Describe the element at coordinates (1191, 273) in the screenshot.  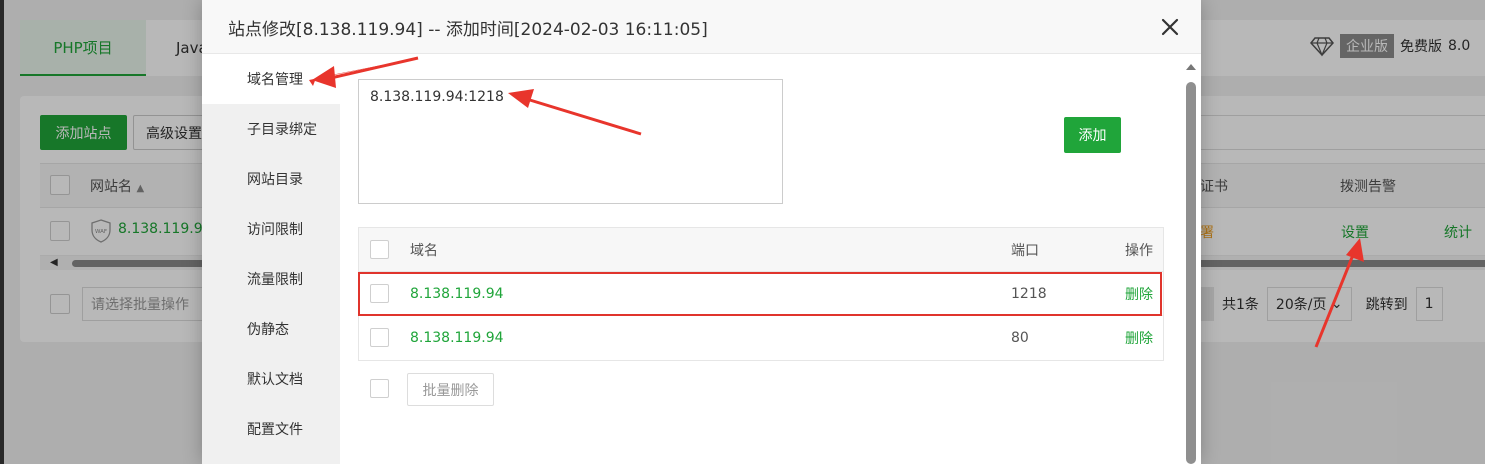
I see `modal-scroll-thumb` at that location.